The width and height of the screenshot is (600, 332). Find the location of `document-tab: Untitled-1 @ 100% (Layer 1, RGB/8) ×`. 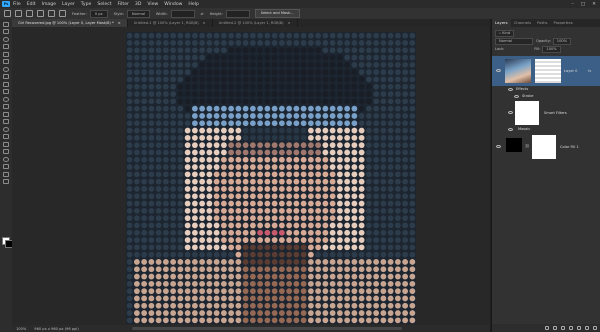

document-tab: Untitled-1 @ 100% (Layer 1, RGB/8) × is located at coordinates (170, 23).